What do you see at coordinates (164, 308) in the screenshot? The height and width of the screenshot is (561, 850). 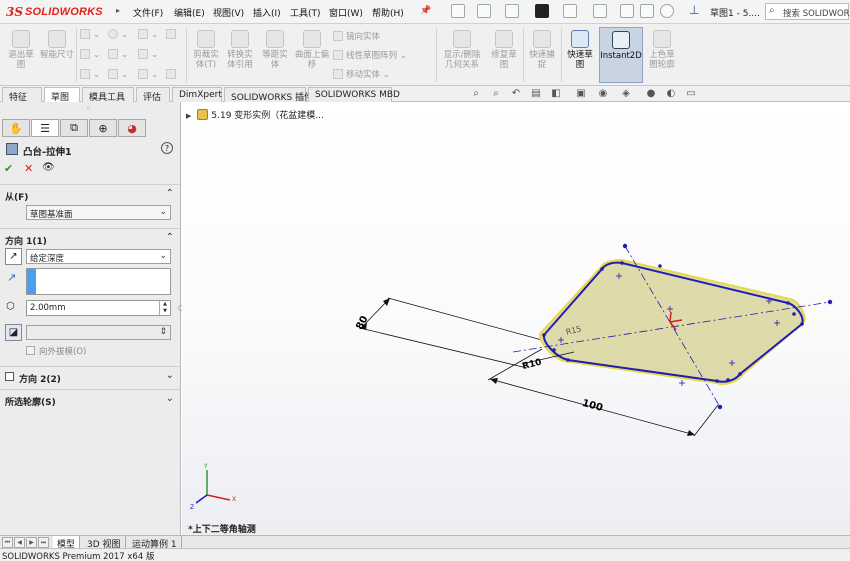 I see `depth-spinner-icon: ▲ ▼` at bounding box center [164, 308].